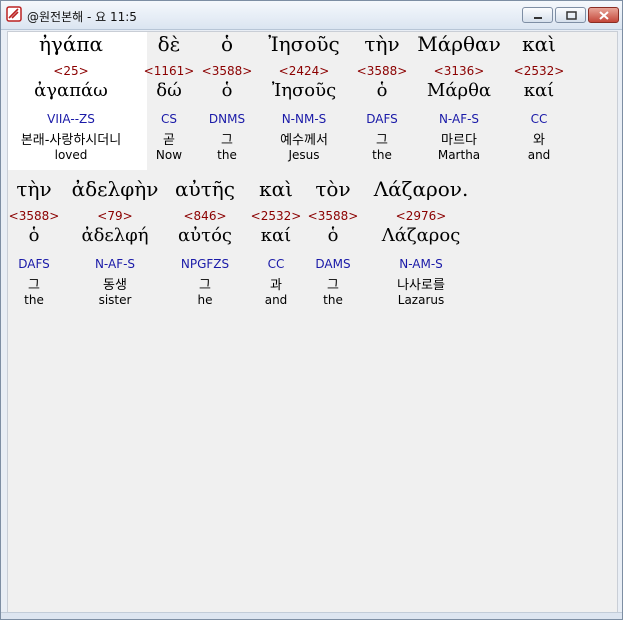 This screenshot has height=620, width=623. Describe the element at coordinates (421, 189) in the screenshot. I see `word-greek: Λάζαρον.` at that location.